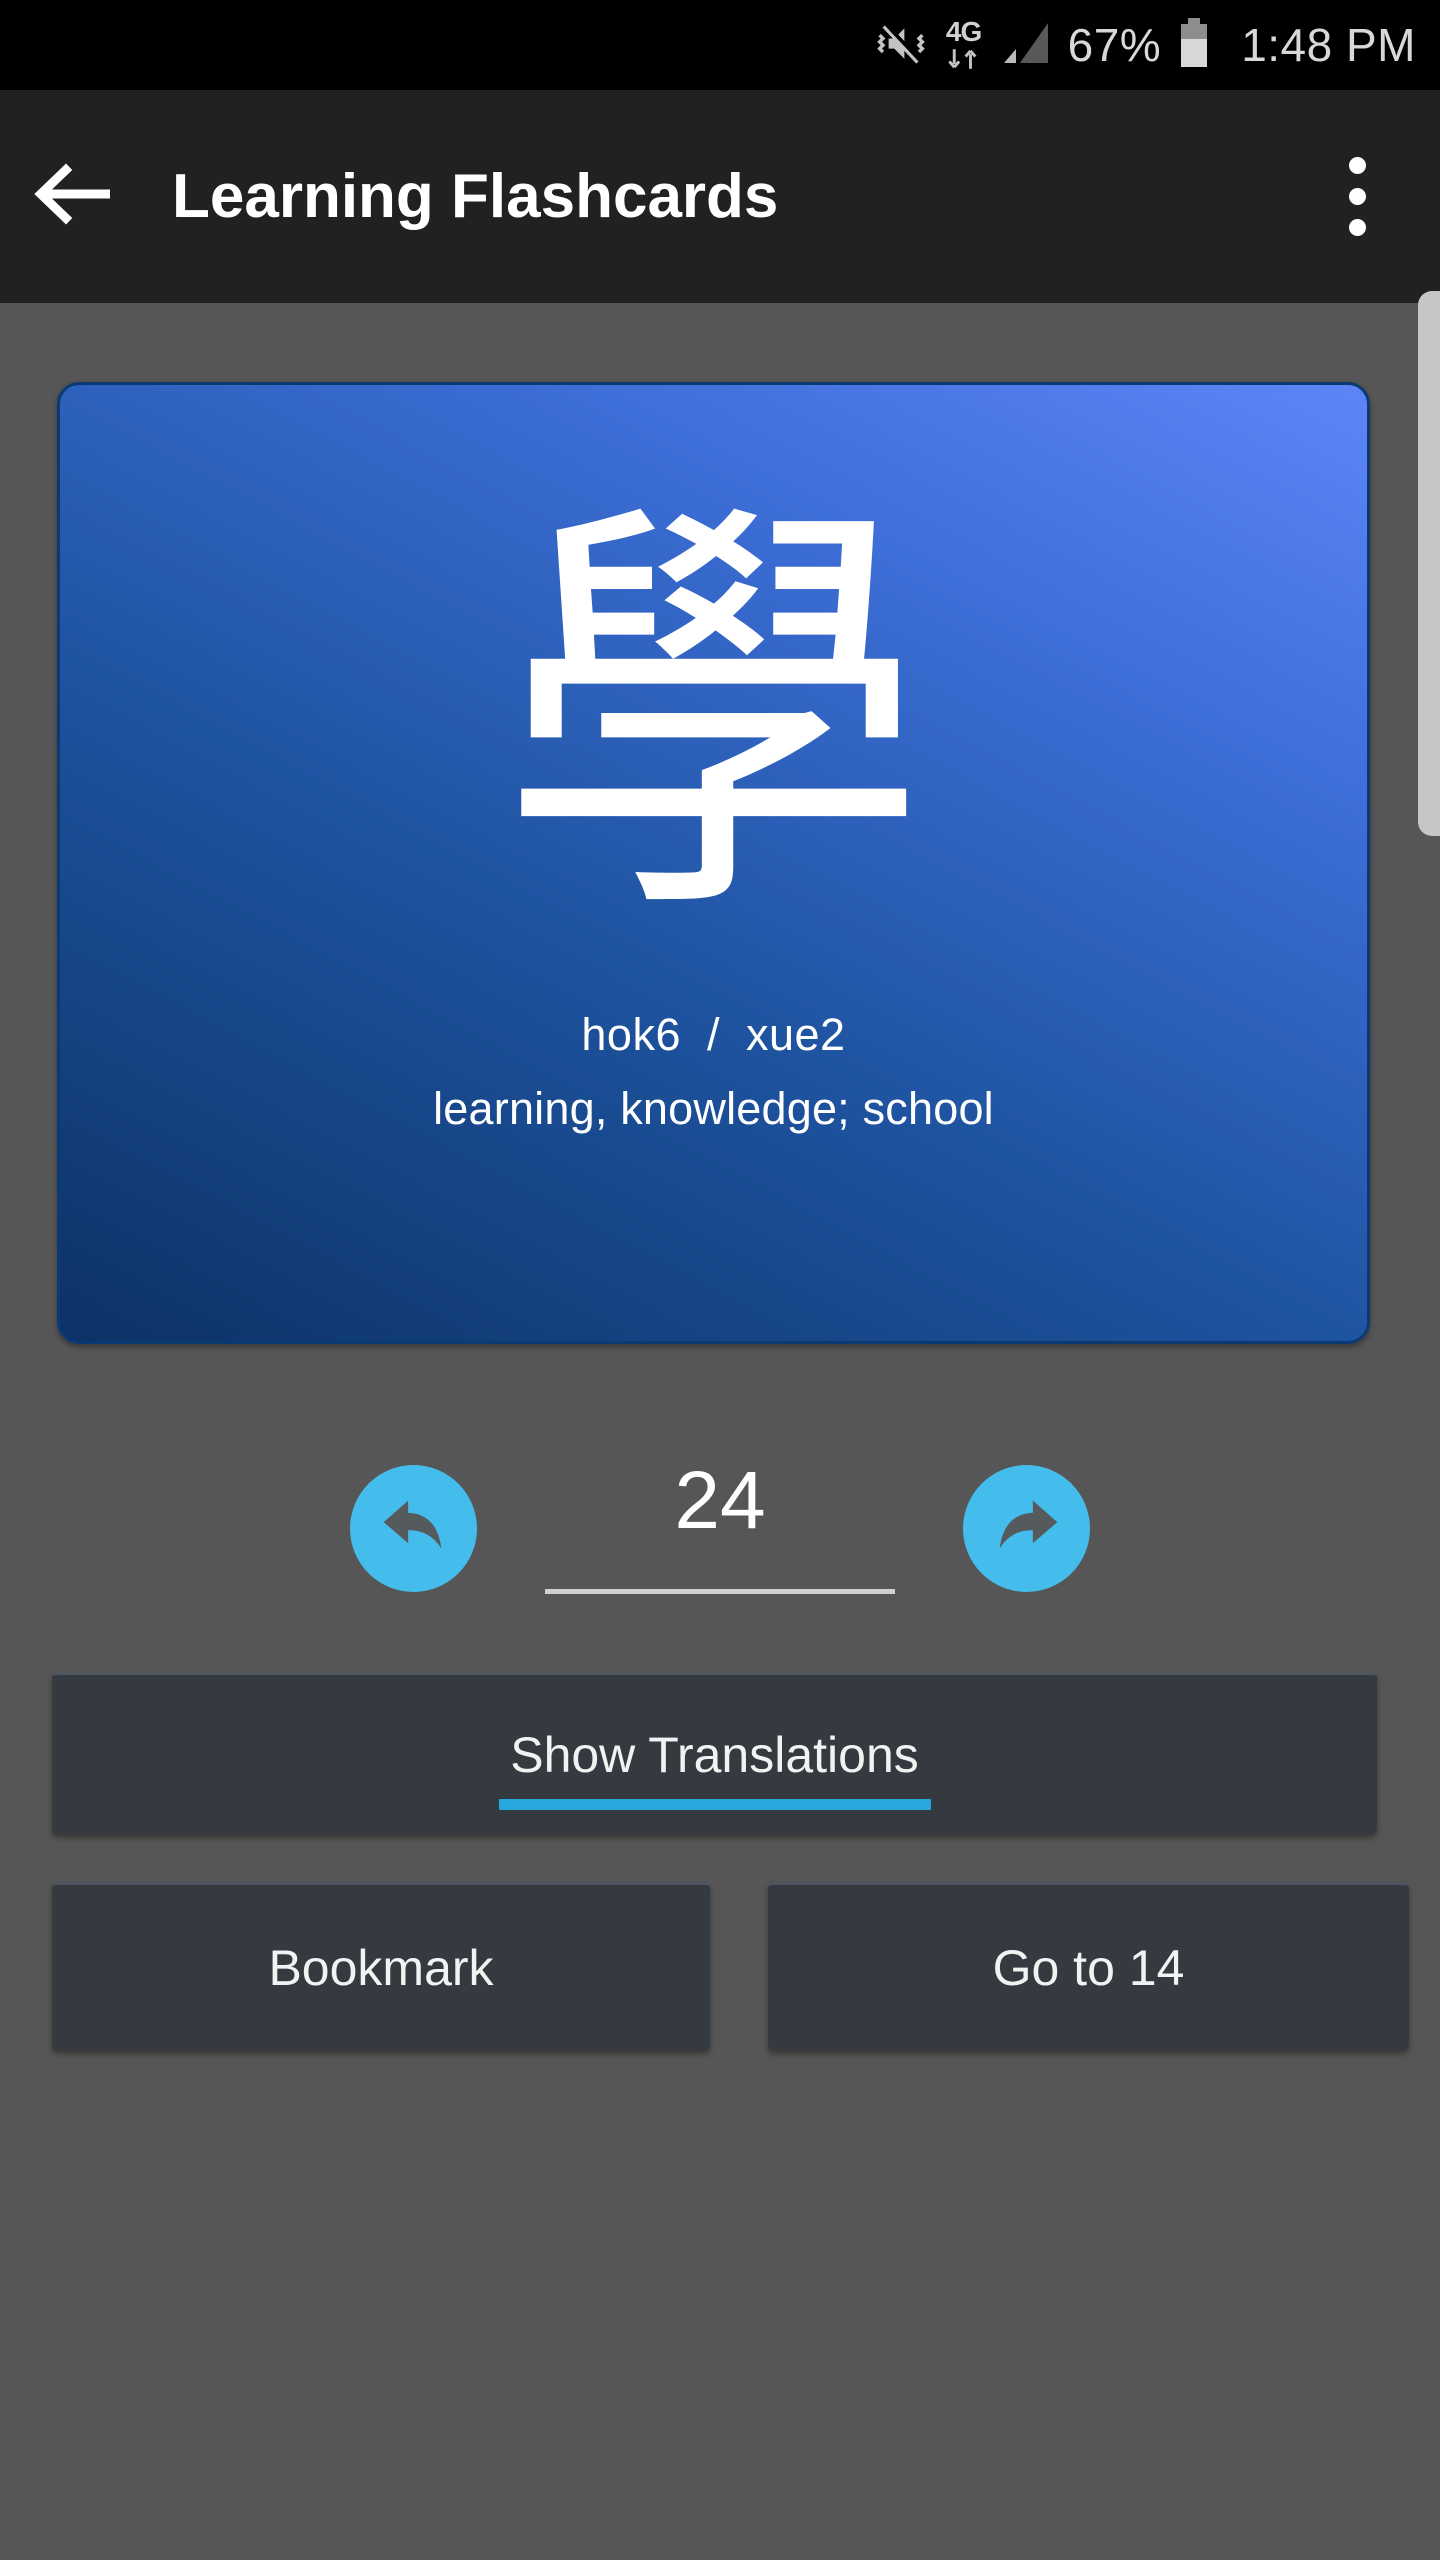 The width and height of the screenshot is (1440, 2560). I want to click on goto-label: Go to 14, so click(1088, 1967).